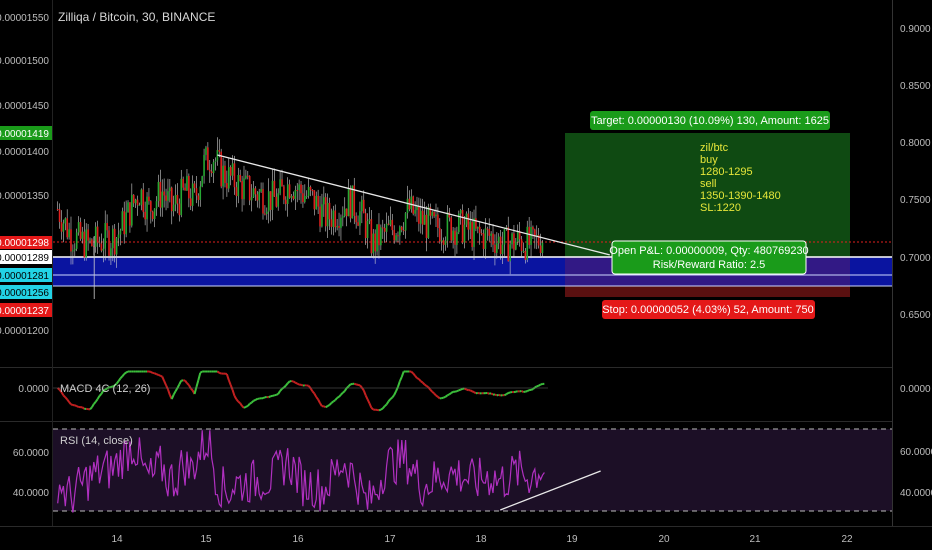 The width and height of the screenshot is (932, 550). What do you see at coordinates (96, 441) in the screenshot?
I see `rsi-label: RSI (14, close)` at bounding box center [96, 441].